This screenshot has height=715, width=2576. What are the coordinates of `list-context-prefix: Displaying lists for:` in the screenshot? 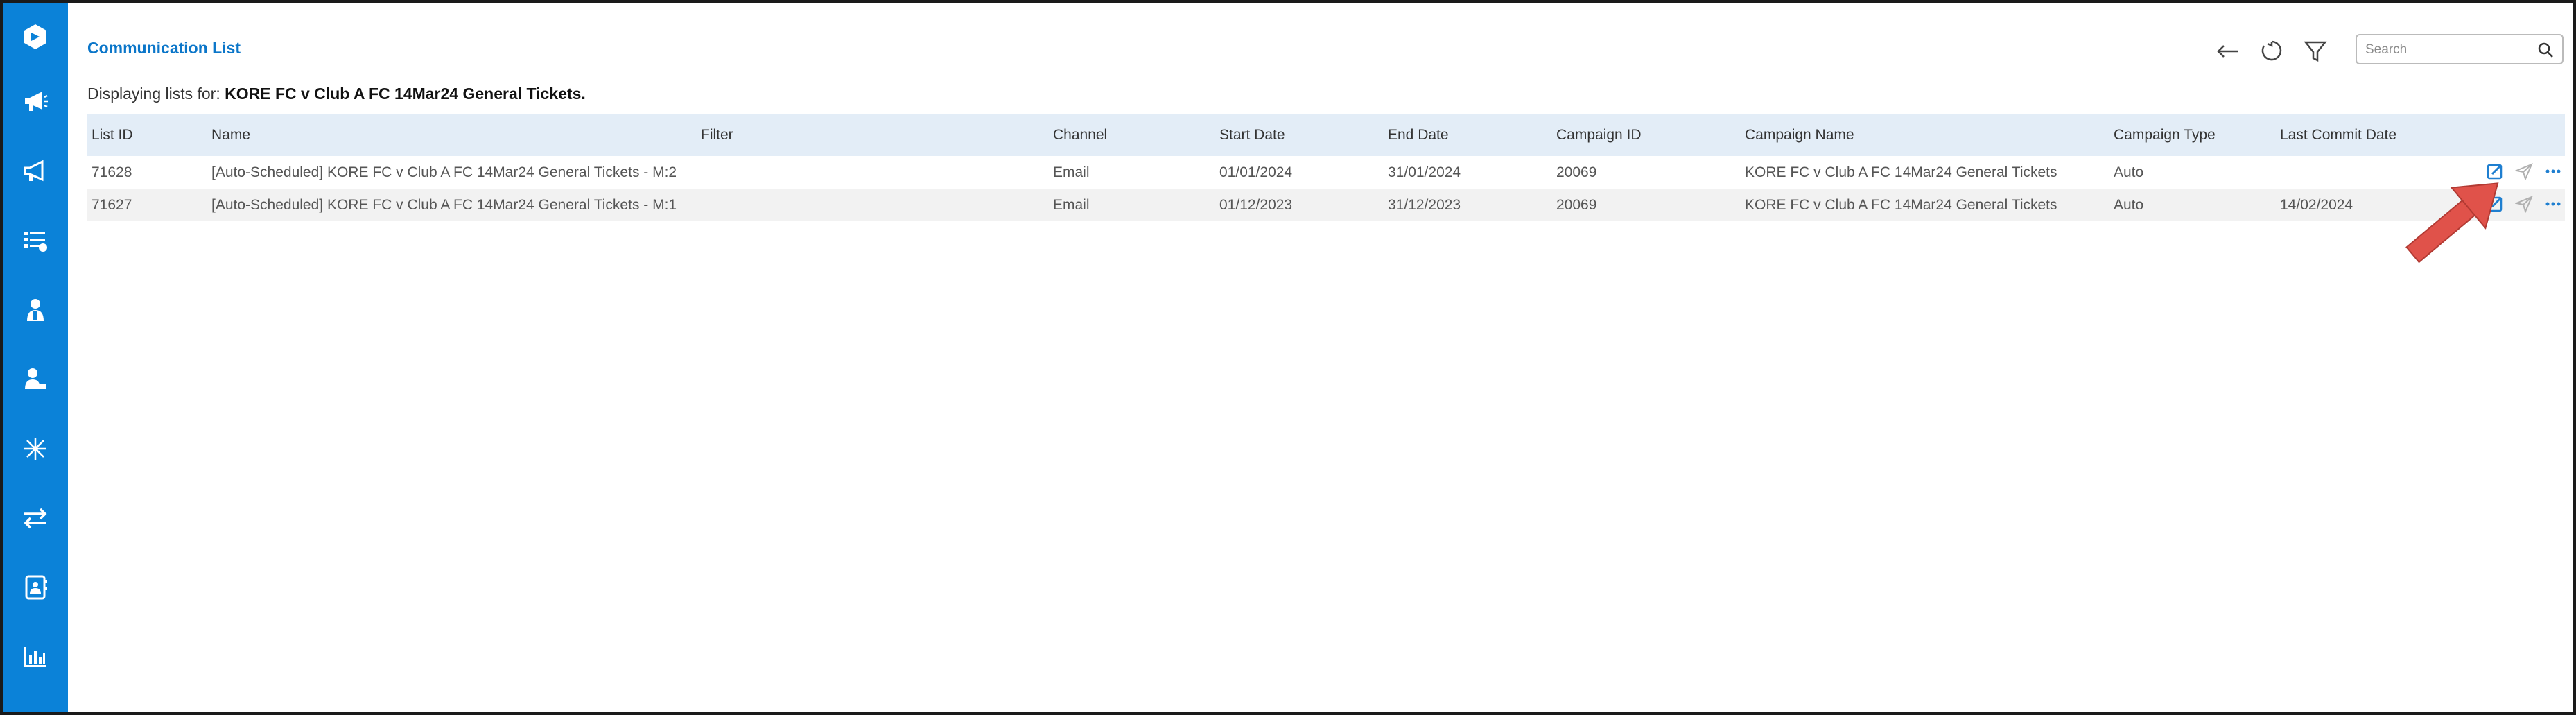 It's located at (153, 94).